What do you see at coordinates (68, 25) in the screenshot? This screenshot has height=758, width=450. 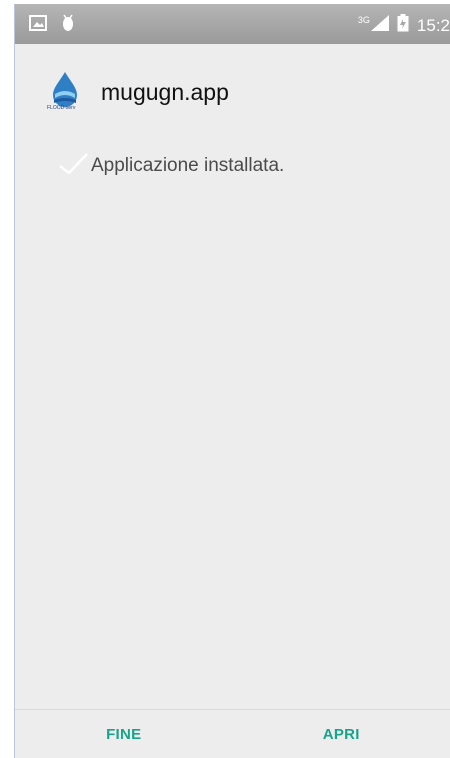 I see `android-debug-icon` at bounding box center [68, 25].